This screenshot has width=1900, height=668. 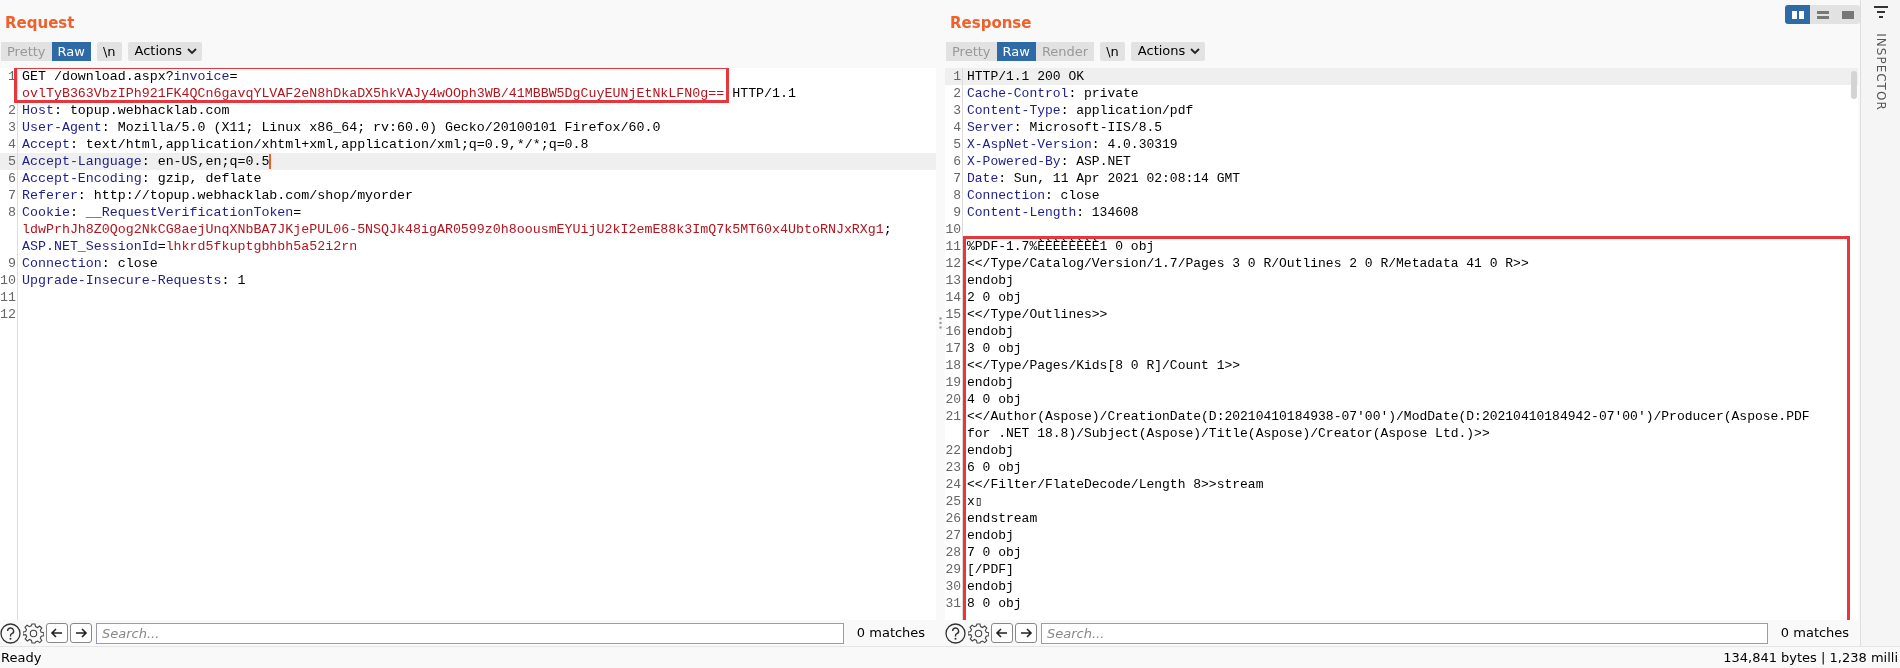 I want to click on code-line: Upgrade-Insecure-Requests: 1, so click(x=134, y=280).